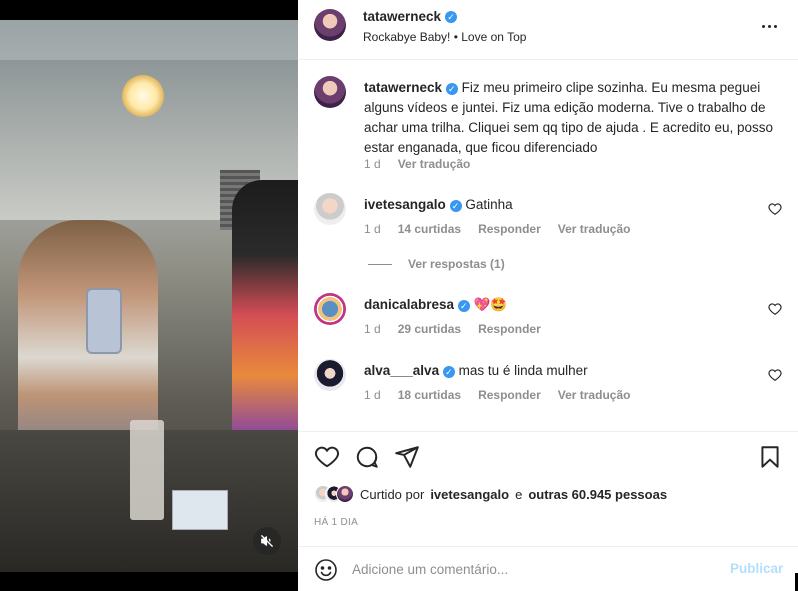 Image resolution: width=798 pixels, height=591 pixels. What do you see at coordinates (429, 395) in the screenshot?
I see `comment-likes: 18 curtidas` at bounding box center [429, 395].